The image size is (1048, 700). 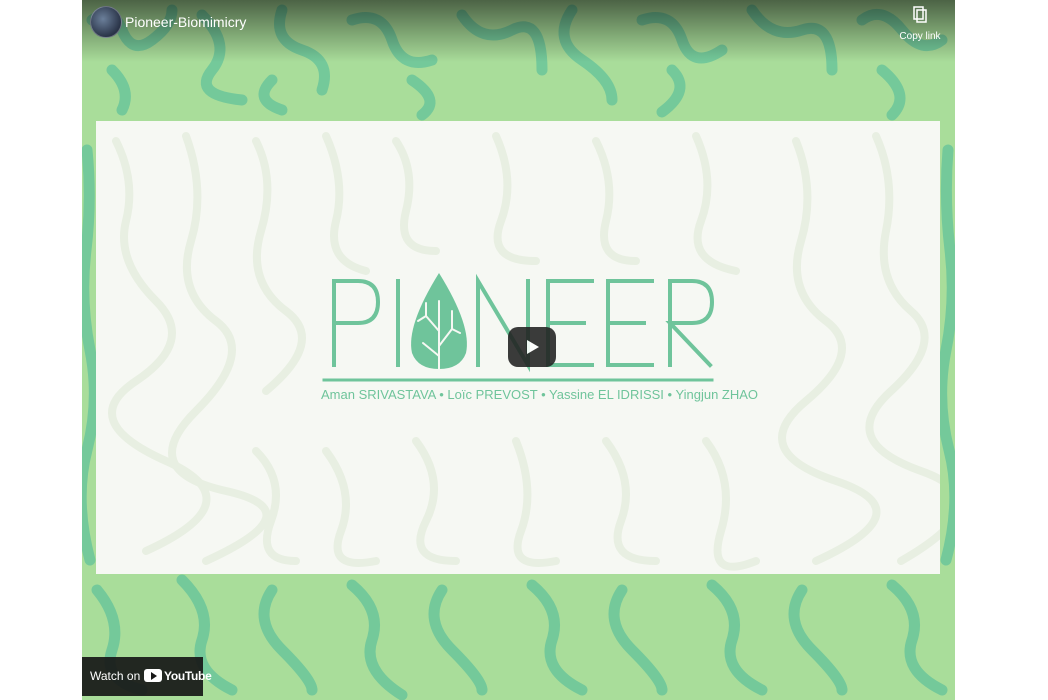 What do you see at coordinates (920, 24) in the screenshot?
I see `copy-link-button: Copy link` at bounding box center [920, 24].